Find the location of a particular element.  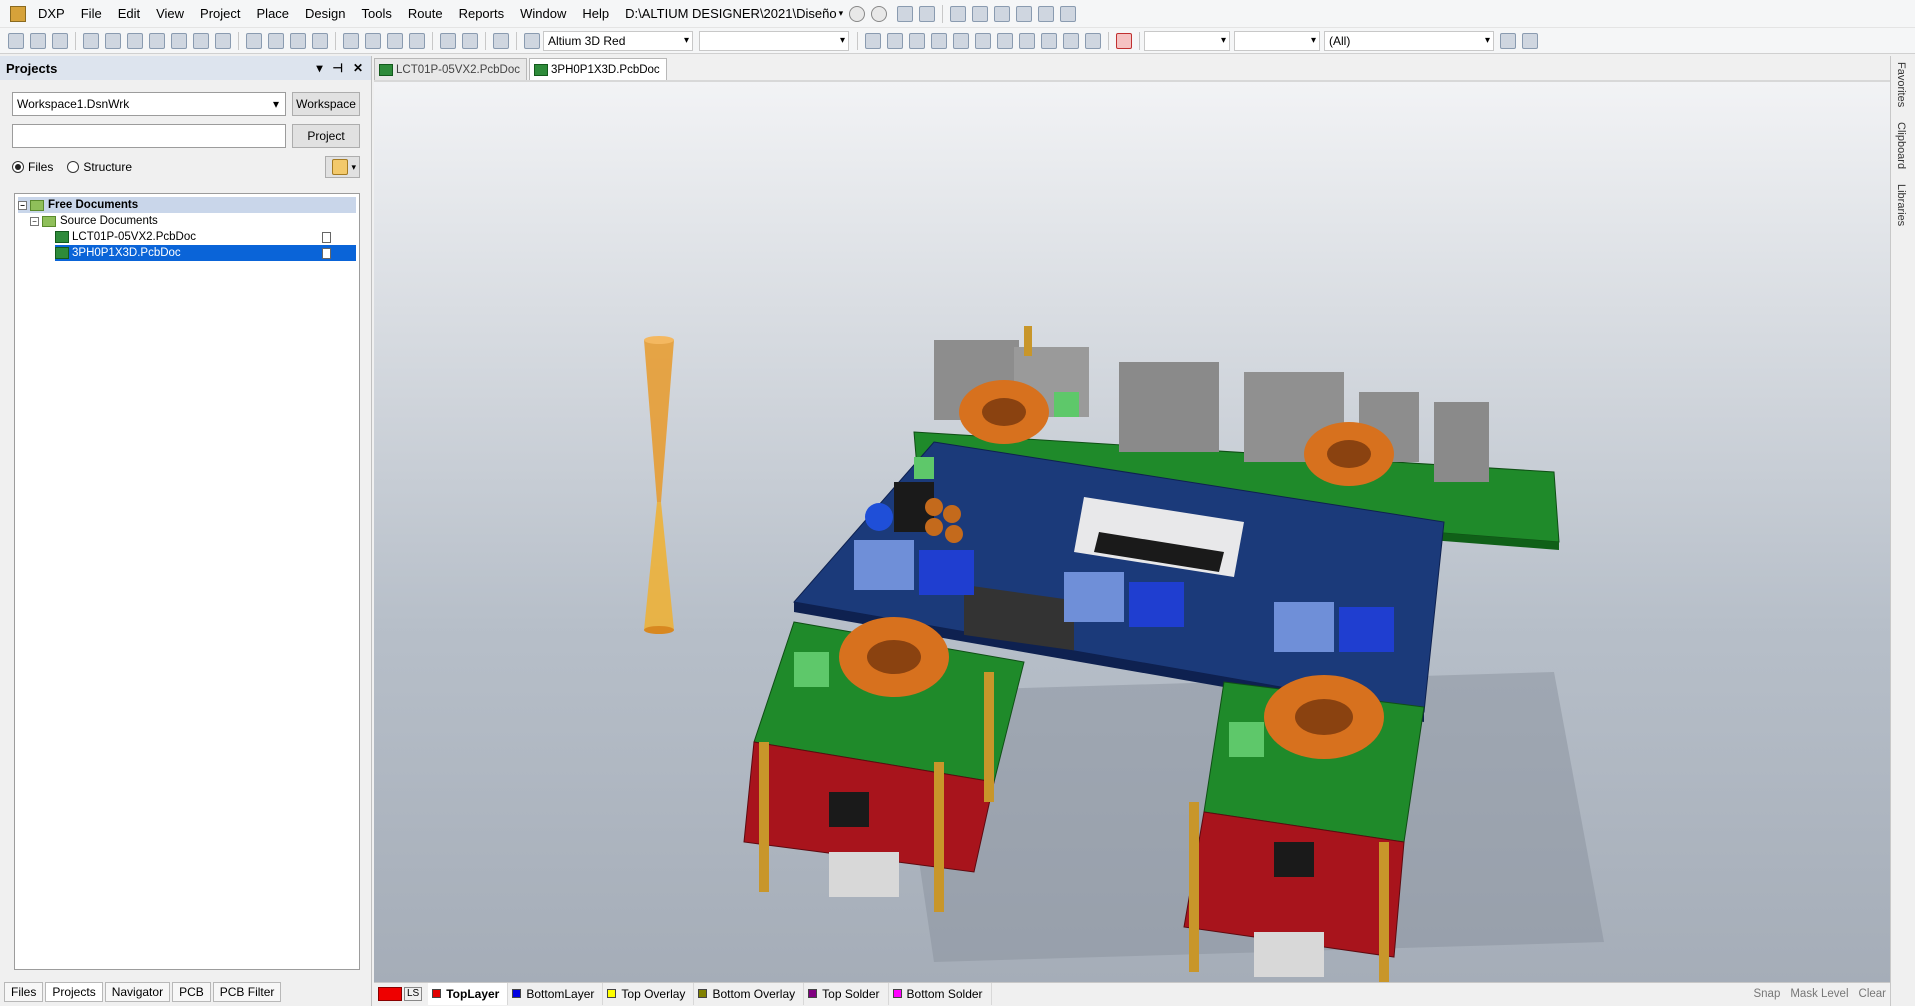

project-options-button: ▾ is located at coordinates (342, 167).